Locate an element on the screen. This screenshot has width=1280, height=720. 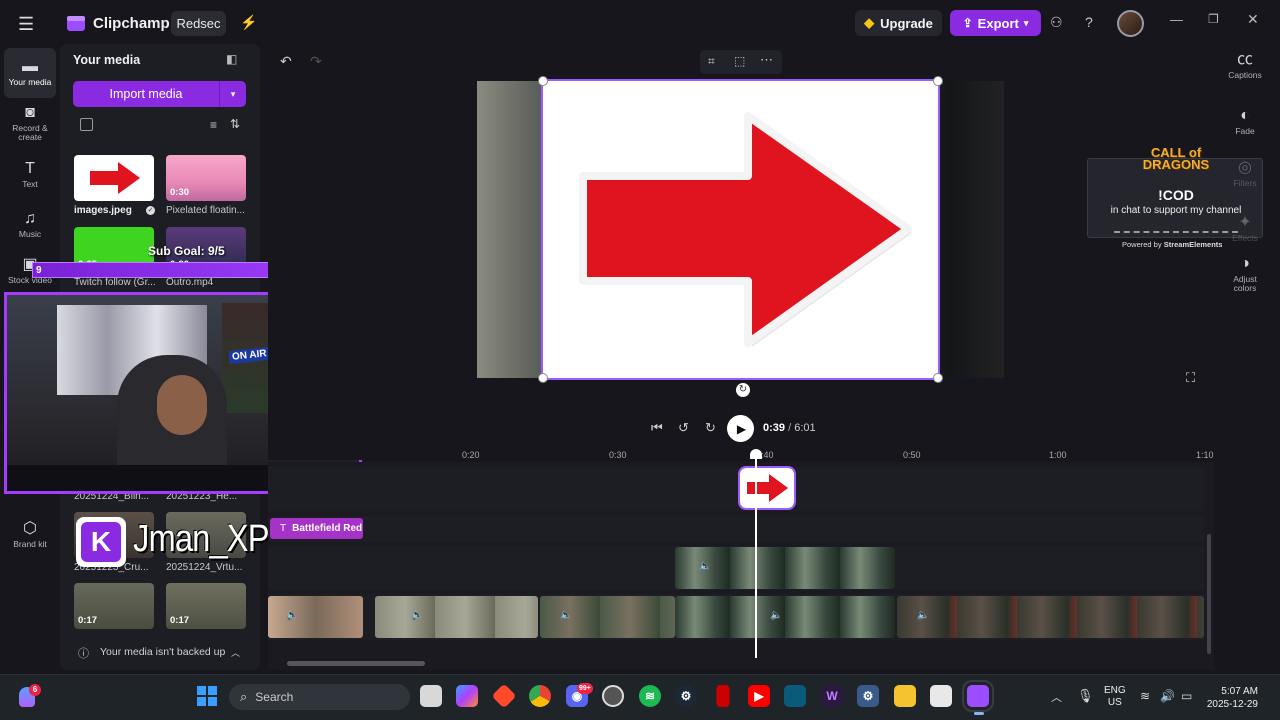
rotate-handle-icon: ↻ is located at coordinates (743, 390).